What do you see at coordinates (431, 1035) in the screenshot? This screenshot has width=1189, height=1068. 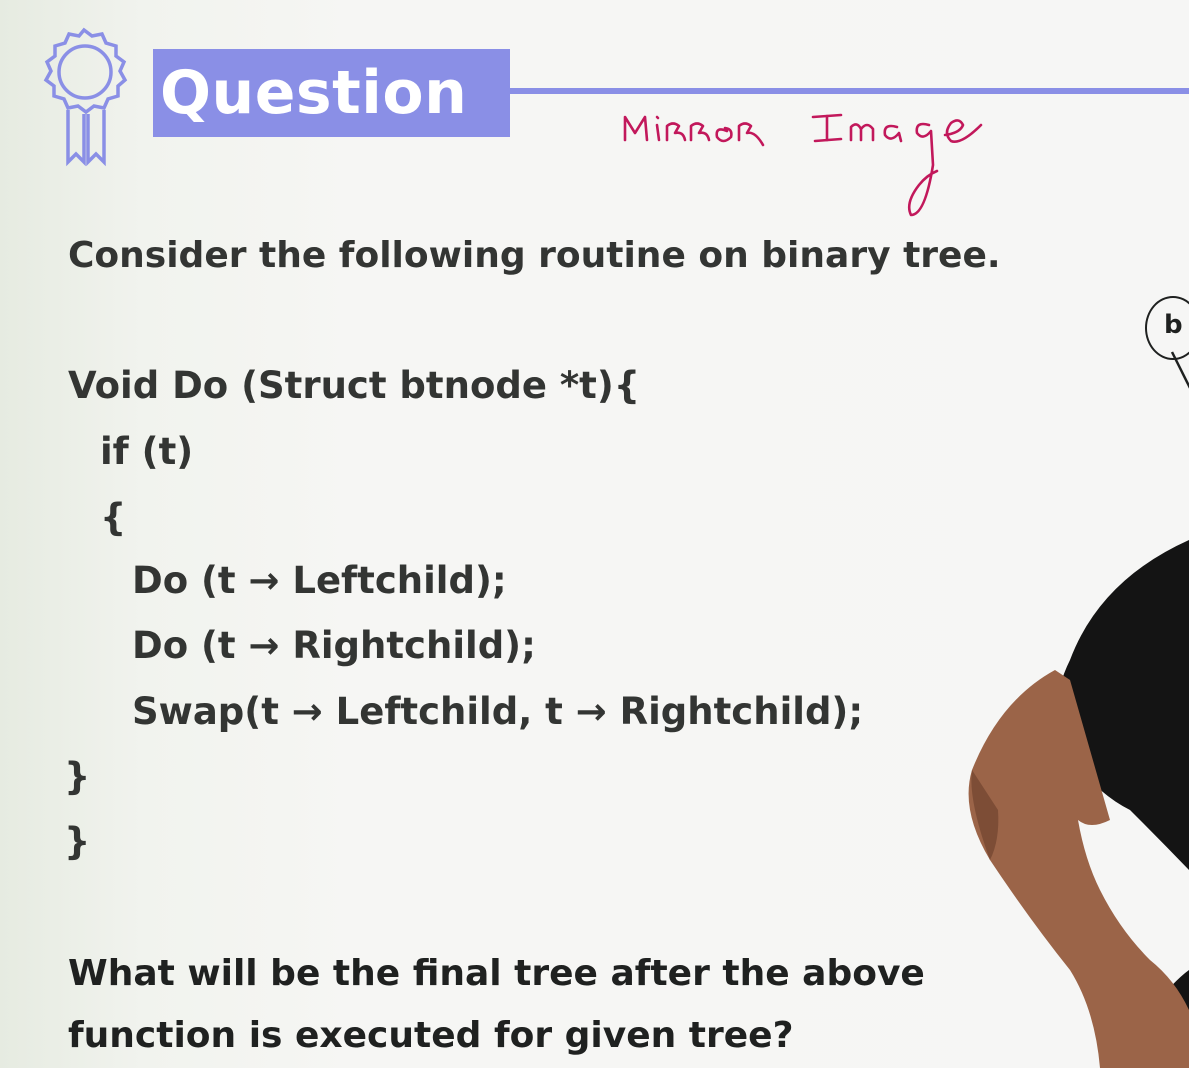 I see `question-line-2: function is executed for given tree?` at bounding box center [431, 1035].